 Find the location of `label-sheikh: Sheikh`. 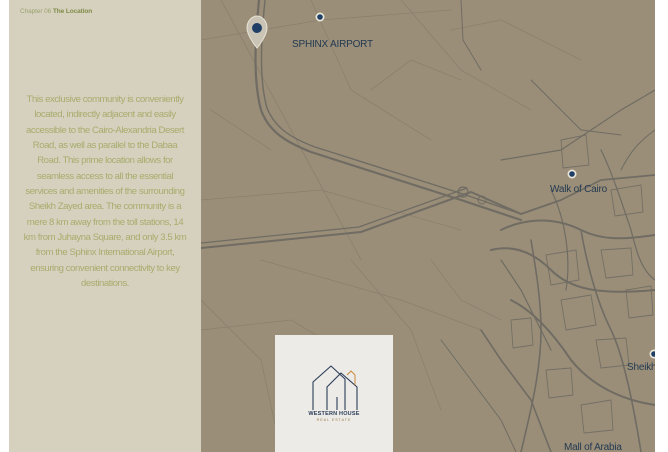

label-sheikh: Sheikh is located at coordinates (641, 367).